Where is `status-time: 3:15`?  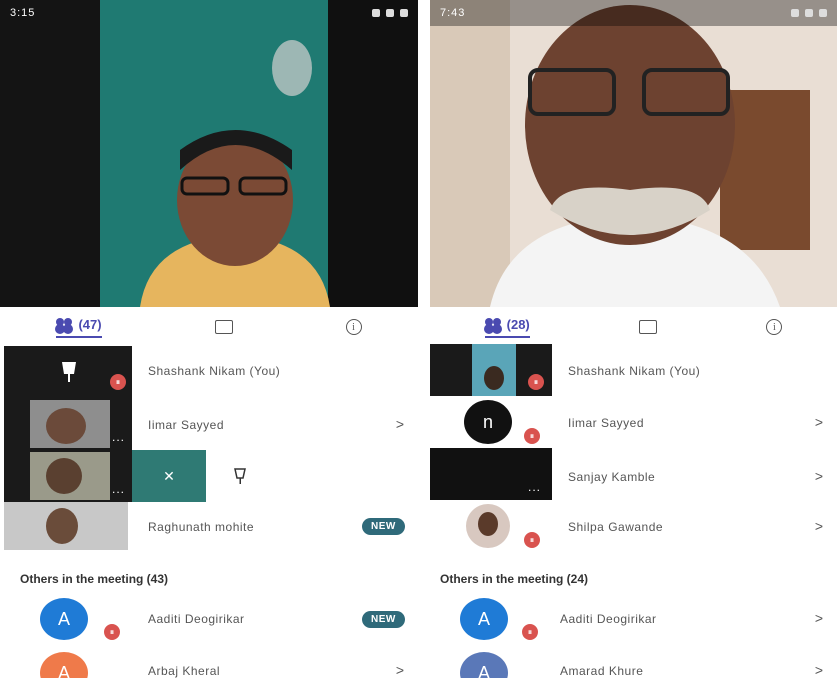
status-time: 3:15 is located at coordinates (23, 13).